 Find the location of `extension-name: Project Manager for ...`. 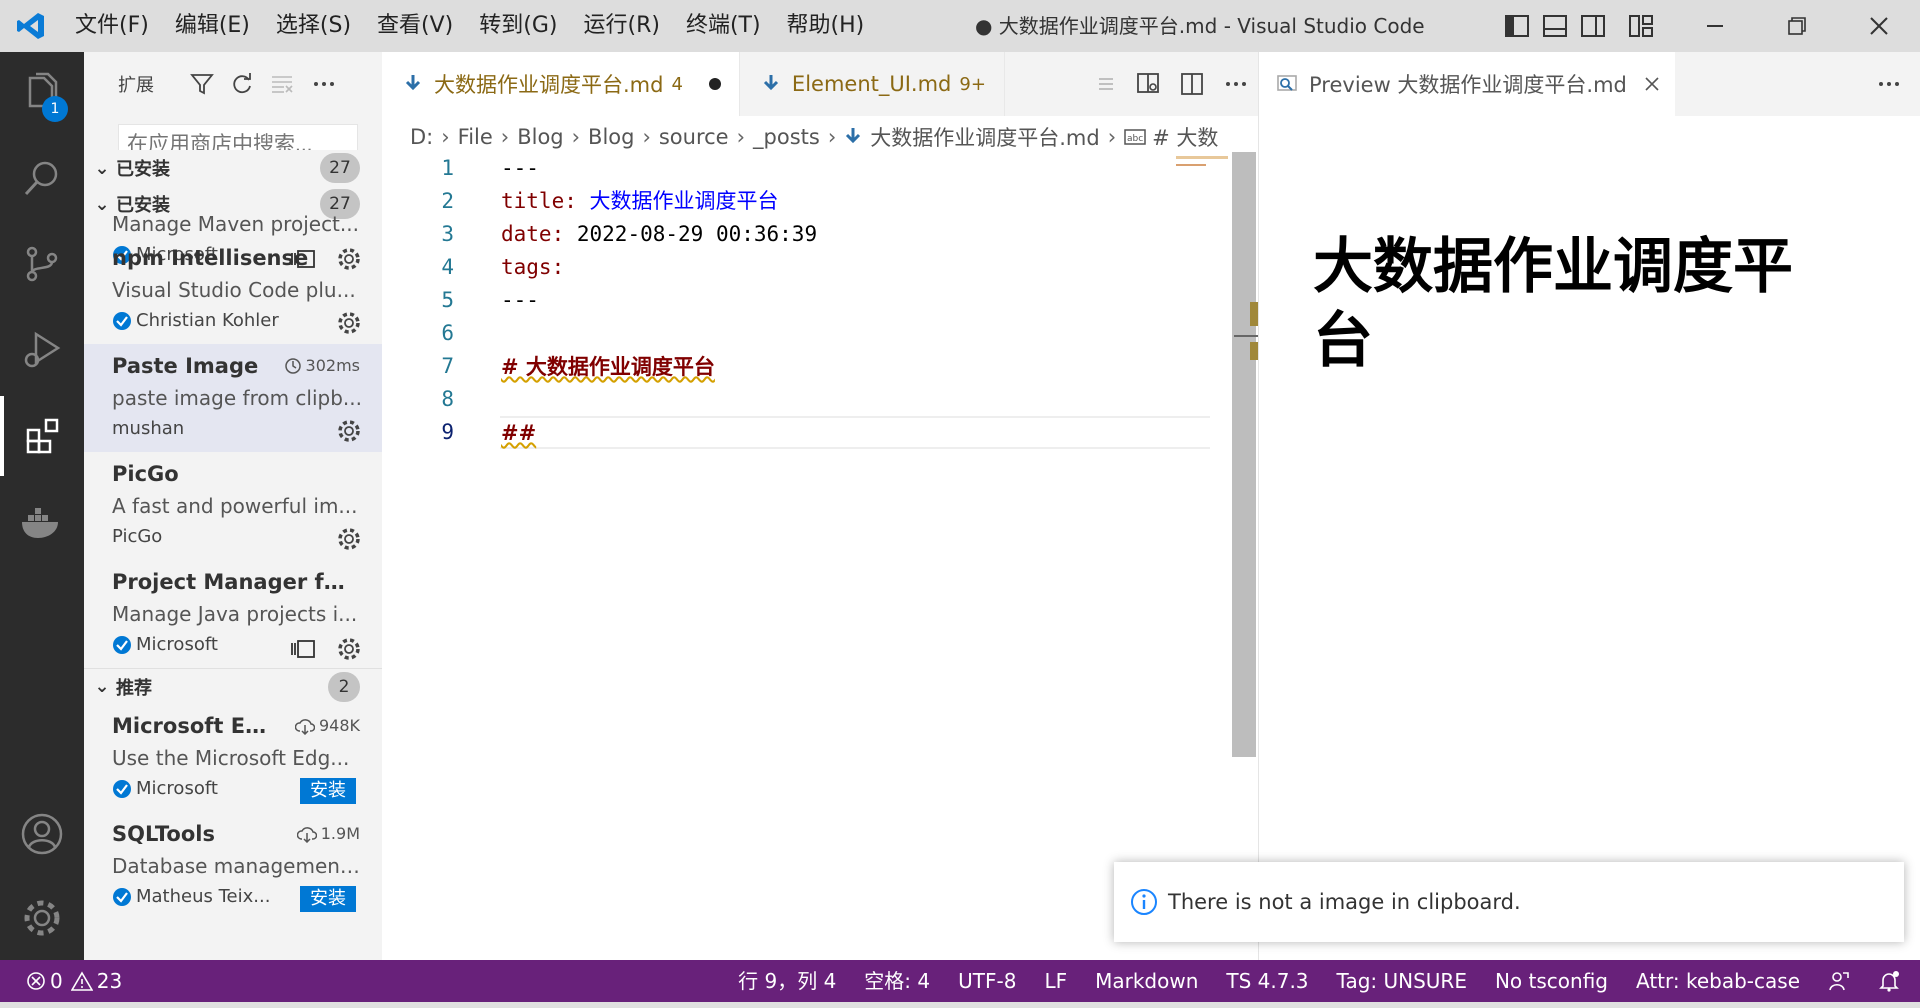

extension-name: Project Manager for ... is located at coordinates (232, 582).